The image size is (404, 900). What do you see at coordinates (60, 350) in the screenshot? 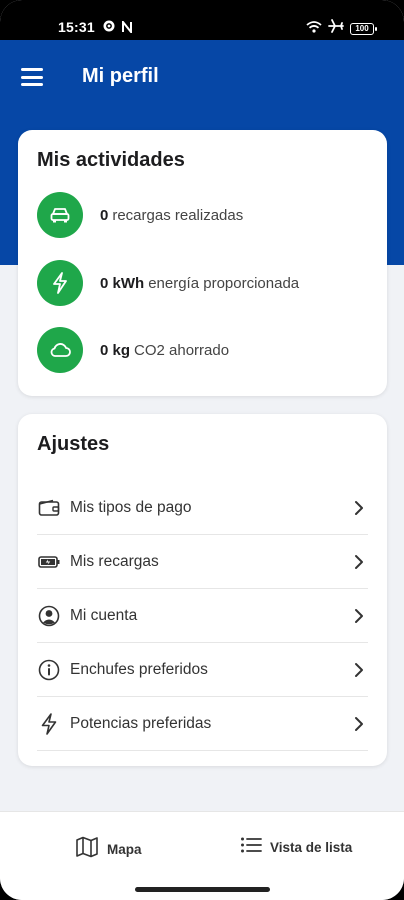
I see `cloud-icon` at bounding box center [60, 350].